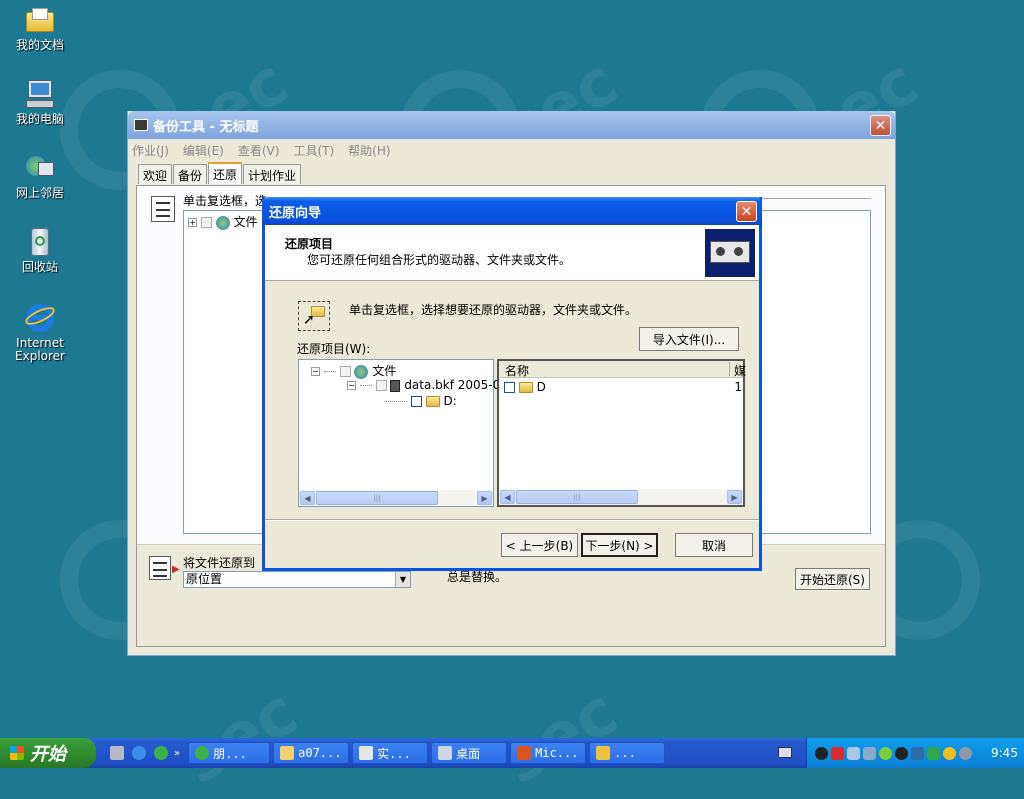 This screenshot has height=799, width=1024. I want to click on start-label: 开始, so click(48, 754).